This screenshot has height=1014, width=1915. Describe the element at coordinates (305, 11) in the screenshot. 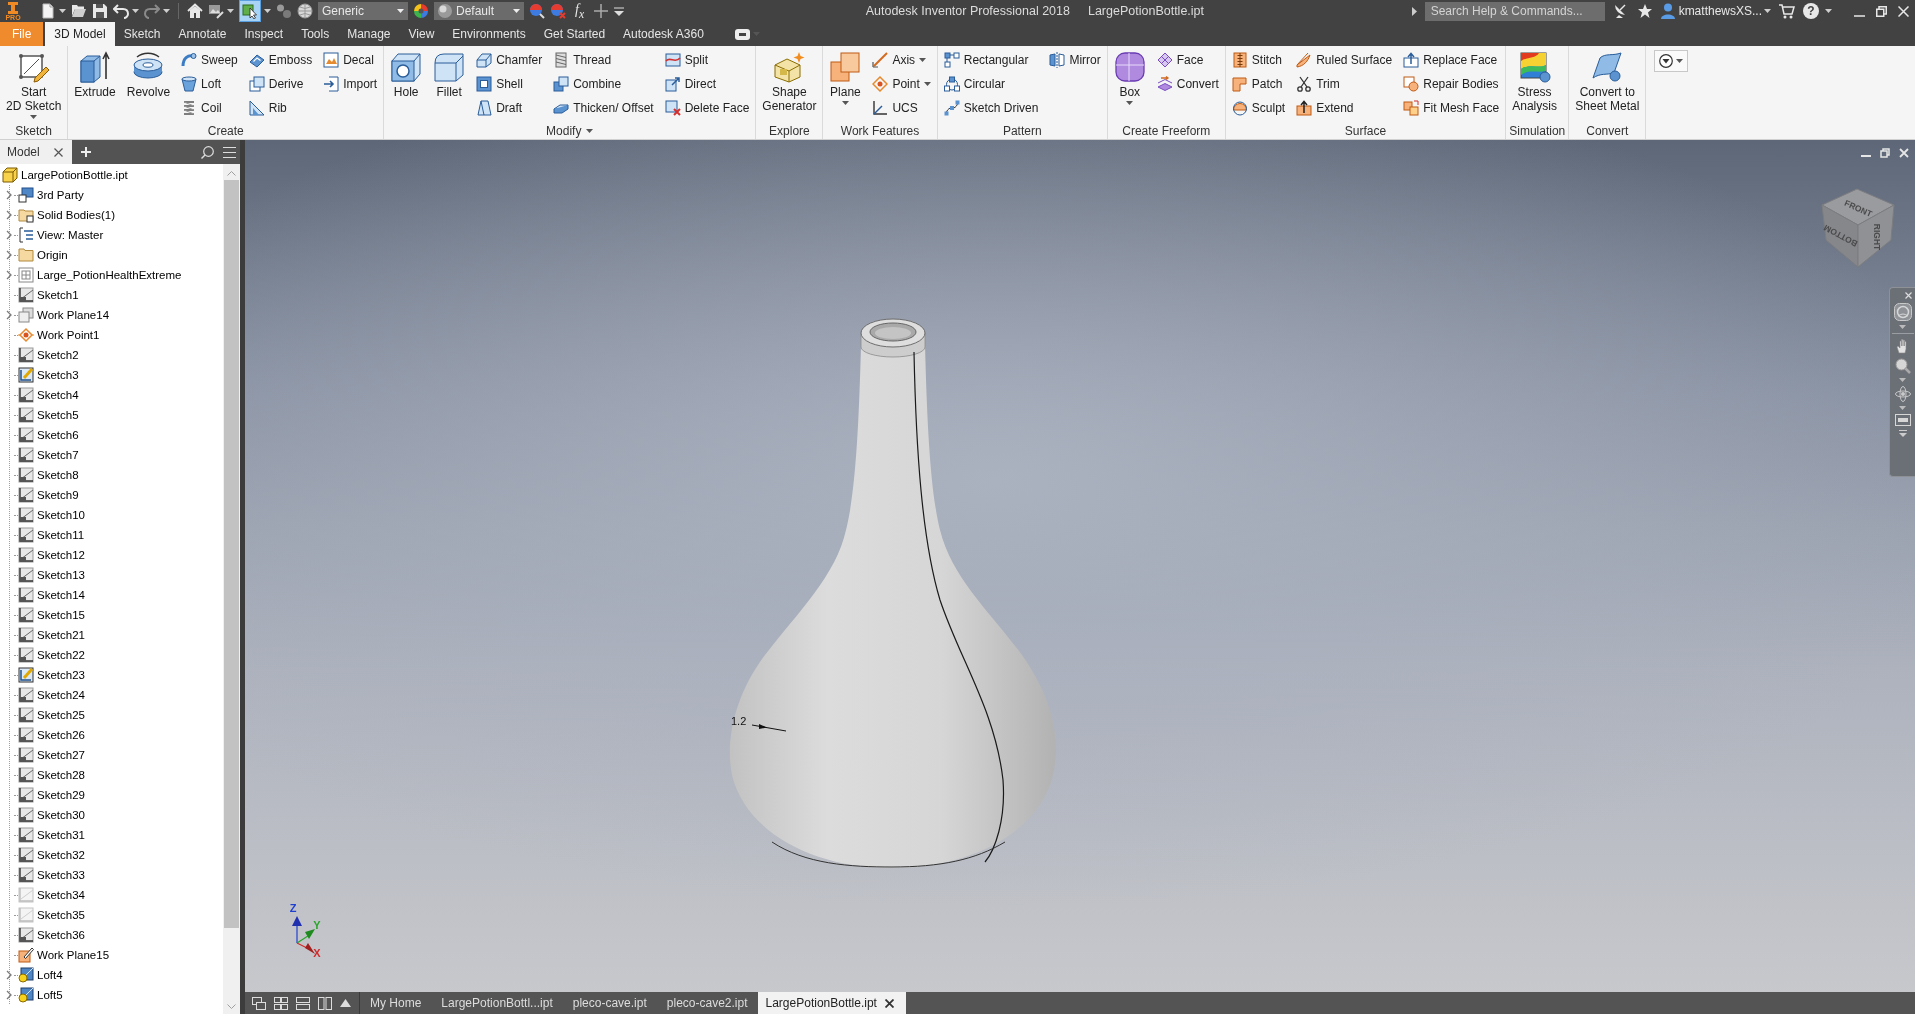

I see `mesh-sphere-icon` at that location.